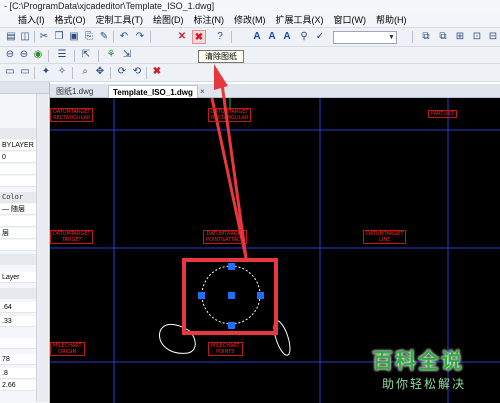  What do you see at coordinates (418, 361) in the screenshot?
I see `watermark-logo: 百科全说` at bounding box center [418, 361].